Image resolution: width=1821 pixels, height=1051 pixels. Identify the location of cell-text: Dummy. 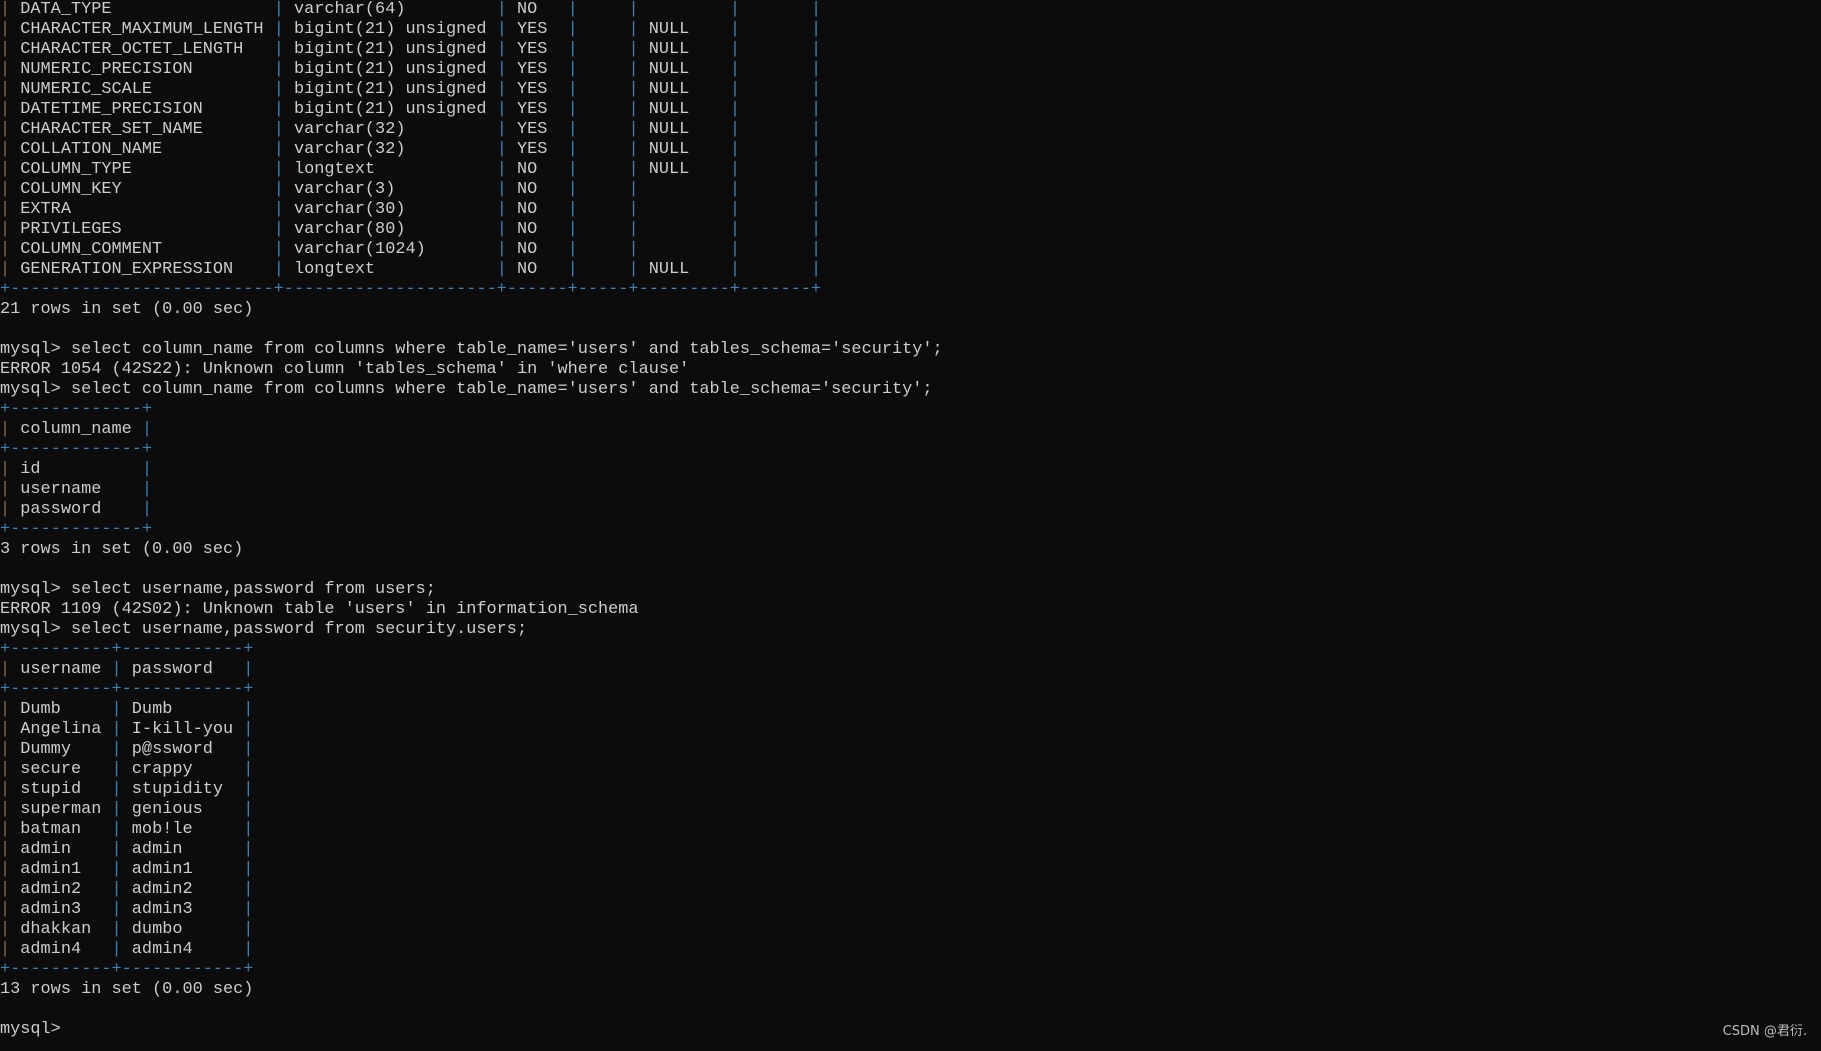
(61, 749).